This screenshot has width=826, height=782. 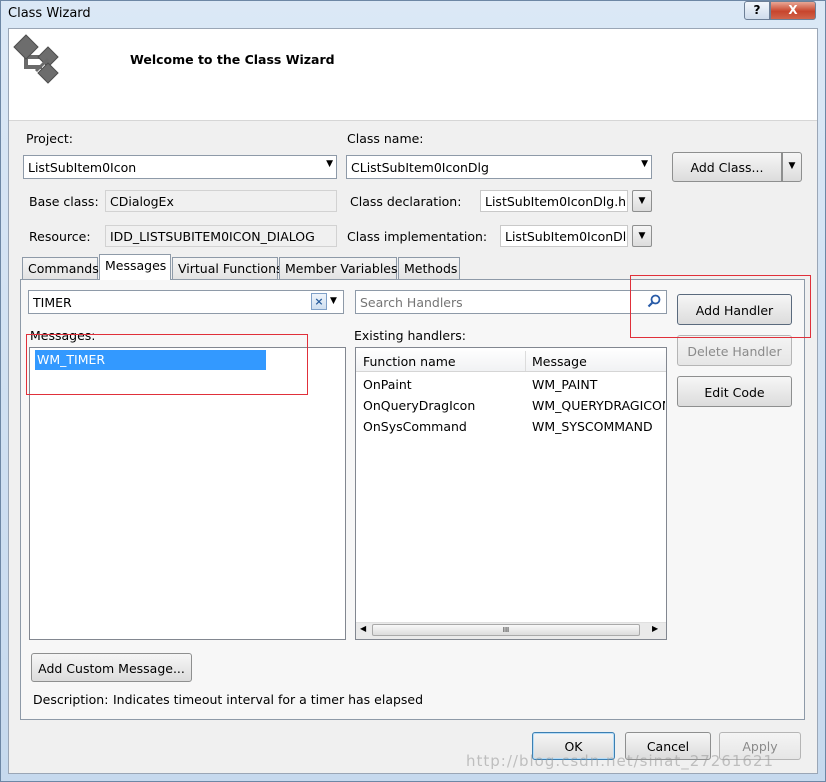 I want to click on column-header-message: Message, so click(x=559, y=361).